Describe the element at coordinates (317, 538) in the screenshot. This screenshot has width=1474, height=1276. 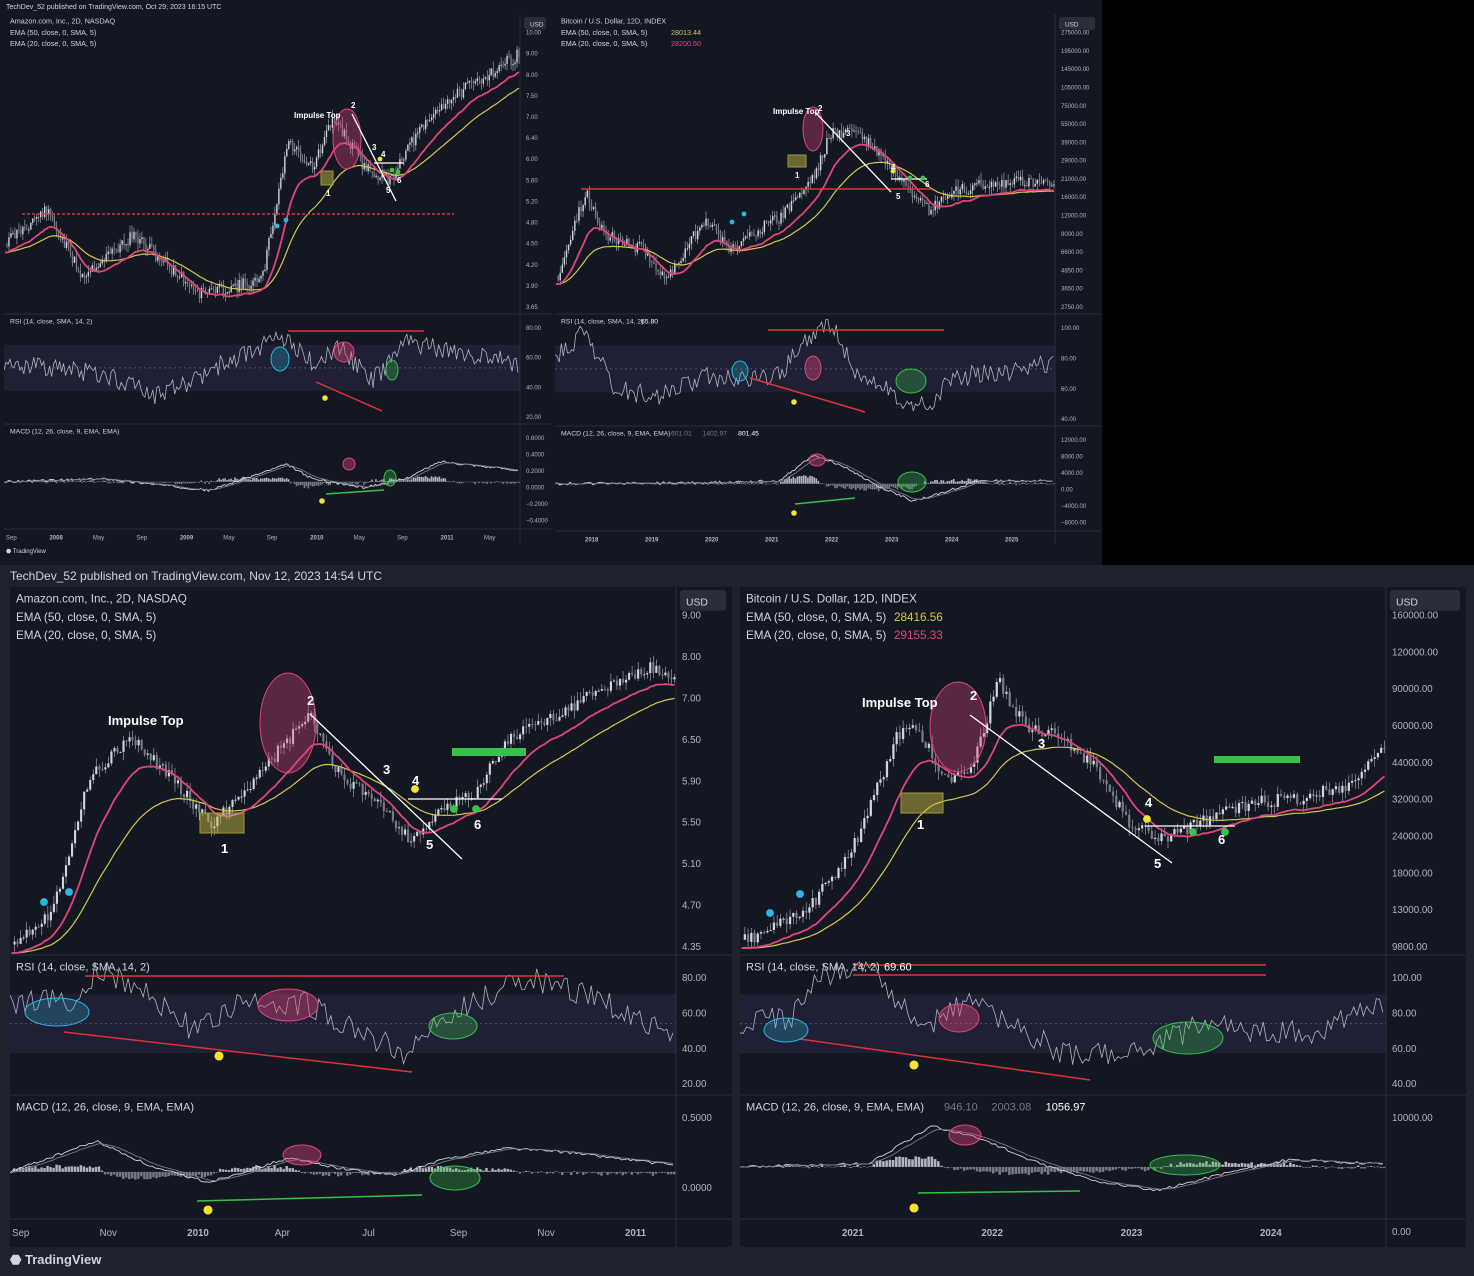
I see `amzn-top-x-tick: 2010` at that location.